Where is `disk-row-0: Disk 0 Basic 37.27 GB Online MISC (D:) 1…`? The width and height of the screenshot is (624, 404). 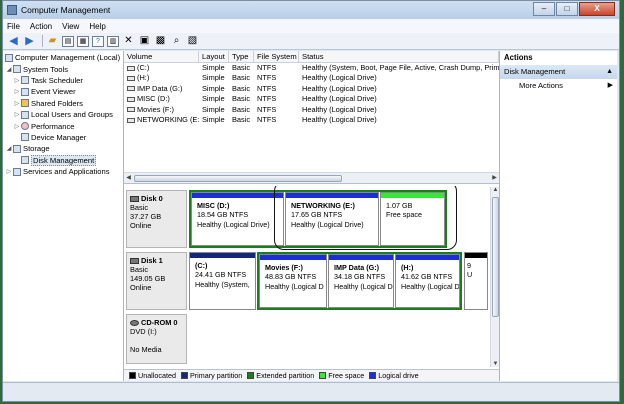 disk-row-0: Disk 0 Basic 37.27 GB Online MISC (D:) 1… is located at coordinates (307, 218).